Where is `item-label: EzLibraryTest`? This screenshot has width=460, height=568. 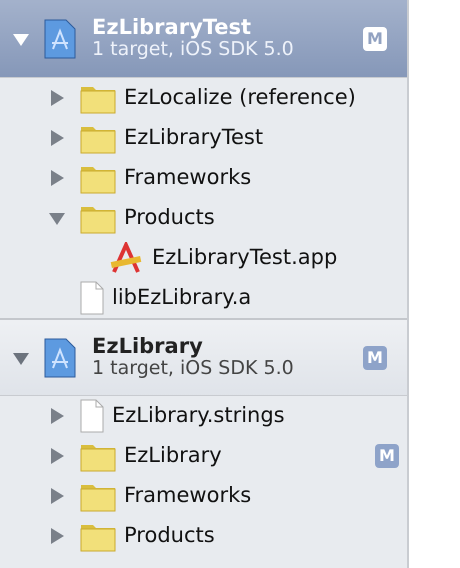 item-label: EzLibraryTest is located at coordinates (265, 138).